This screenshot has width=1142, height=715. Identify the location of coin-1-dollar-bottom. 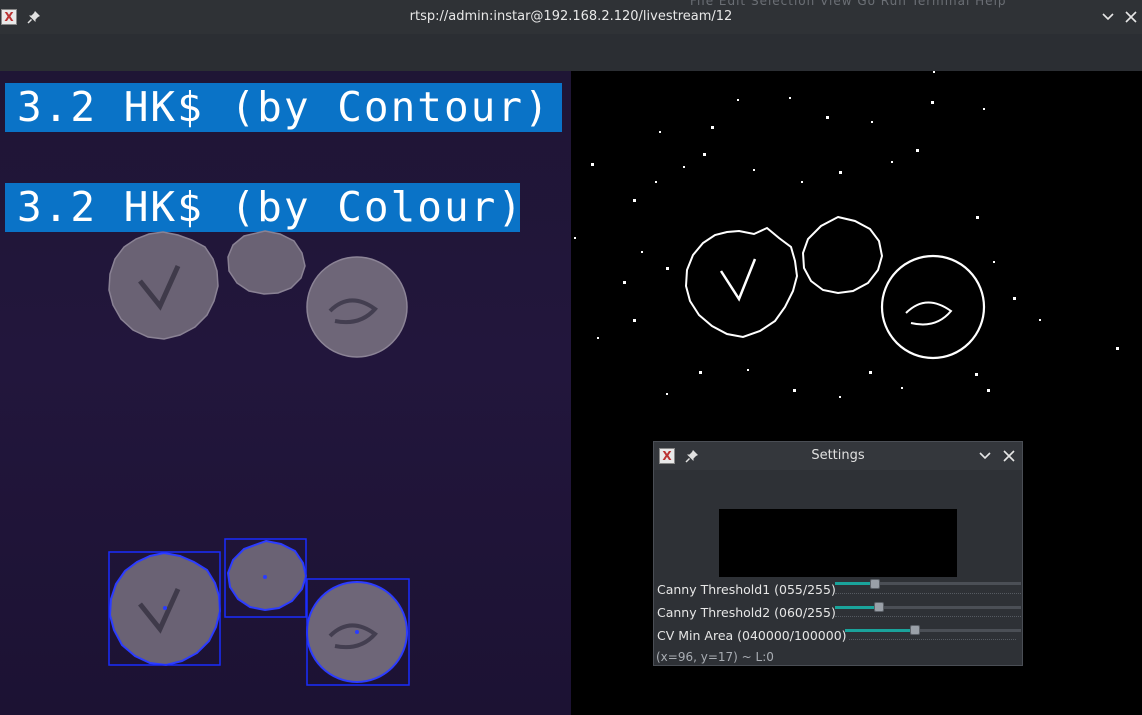
(267, 575).